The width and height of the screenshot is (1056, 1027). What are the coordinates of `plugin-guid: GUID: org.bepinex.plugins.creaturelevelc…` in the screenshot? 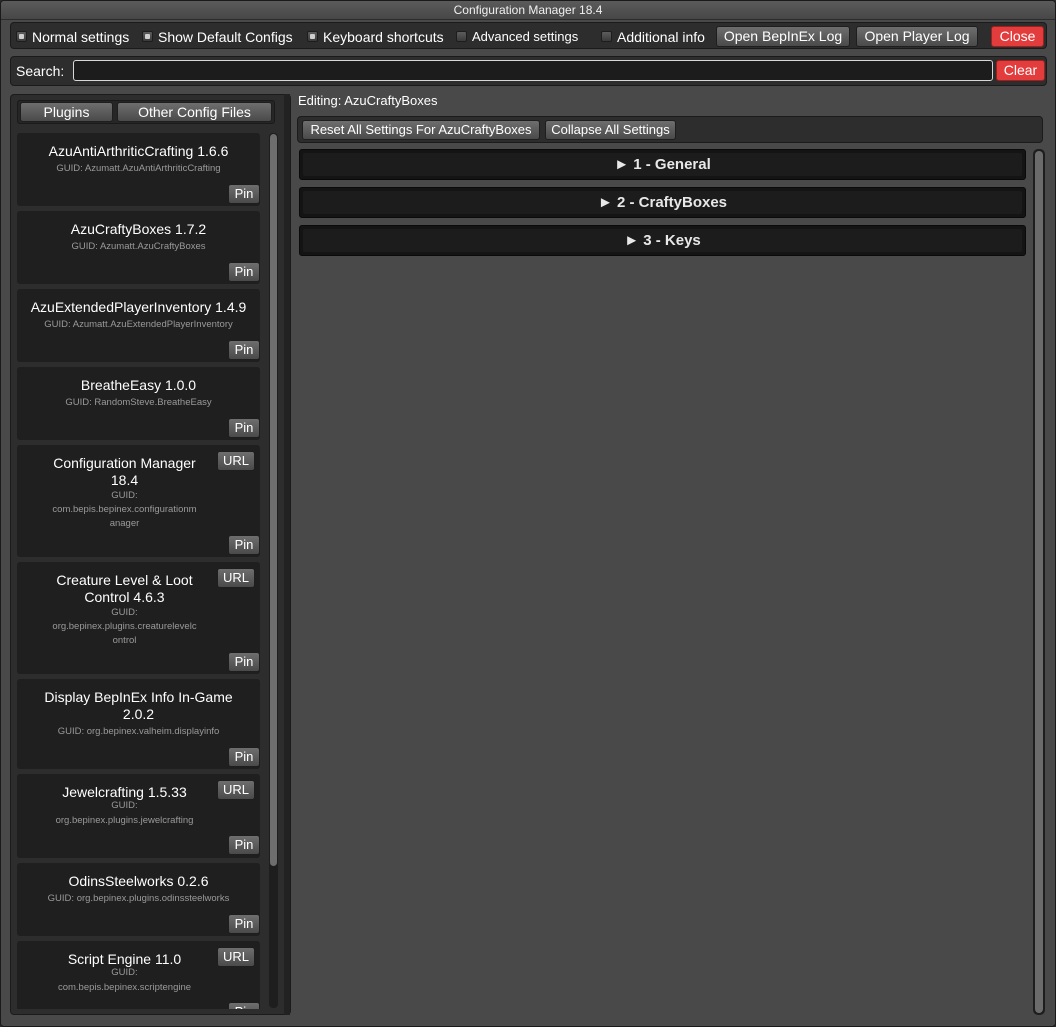 It's located at (124, 626).